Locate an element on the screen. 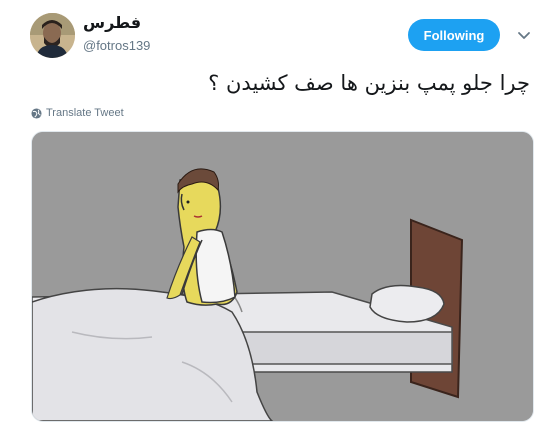  avatar is located at coordinates (52, 35).